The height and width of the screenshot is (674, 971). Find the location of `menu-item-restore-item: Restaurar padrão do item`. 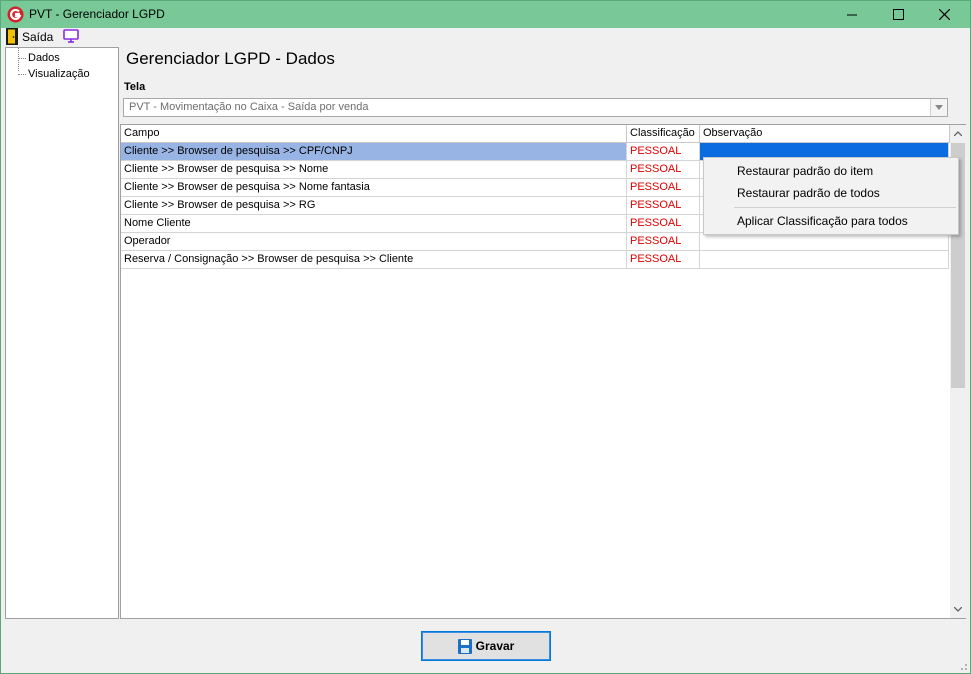

menu-item-restore-item: Restaurar padrão do item is located at coordinates (805, 173).